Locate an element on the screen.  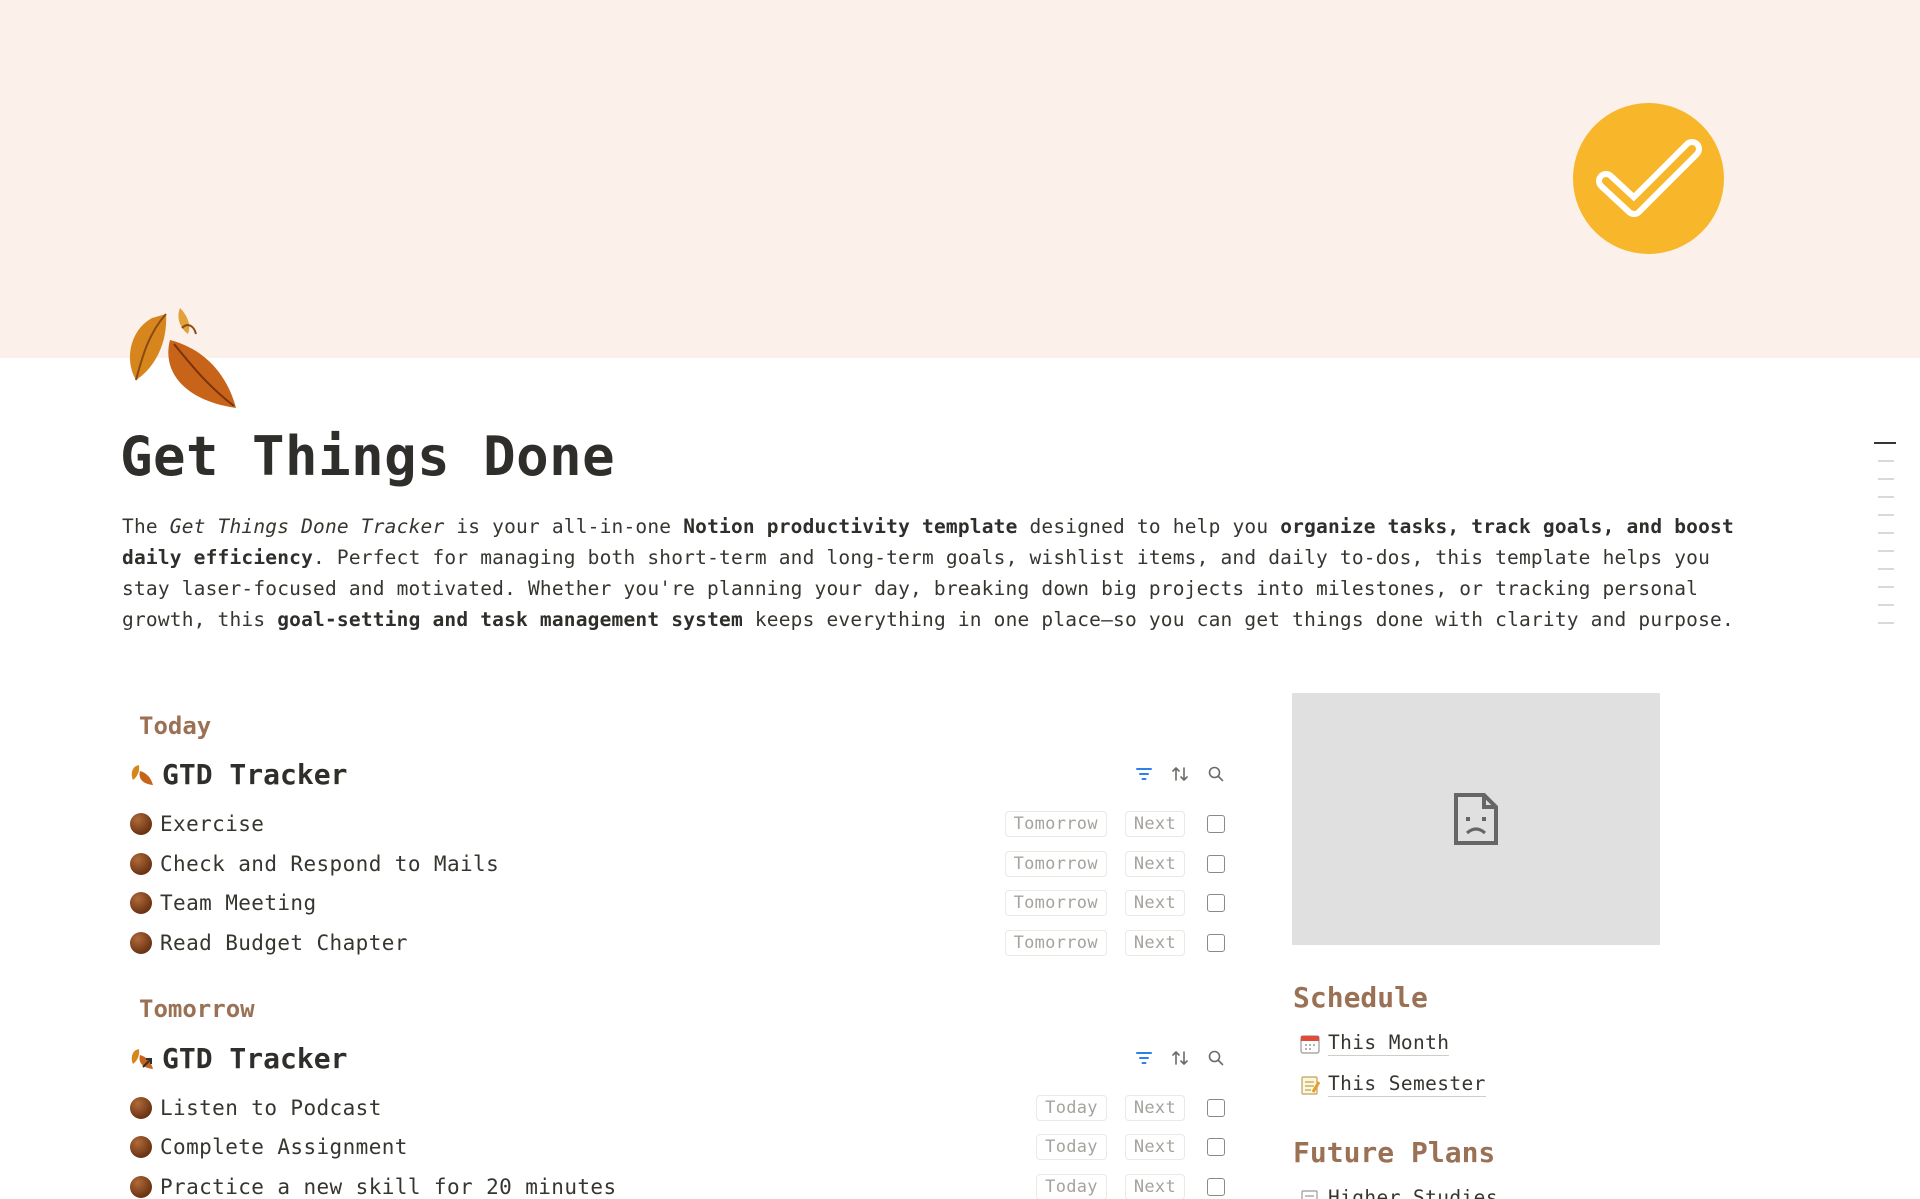
task-row: Exercise Tomorrow Next is located at coordinates (677, 824).